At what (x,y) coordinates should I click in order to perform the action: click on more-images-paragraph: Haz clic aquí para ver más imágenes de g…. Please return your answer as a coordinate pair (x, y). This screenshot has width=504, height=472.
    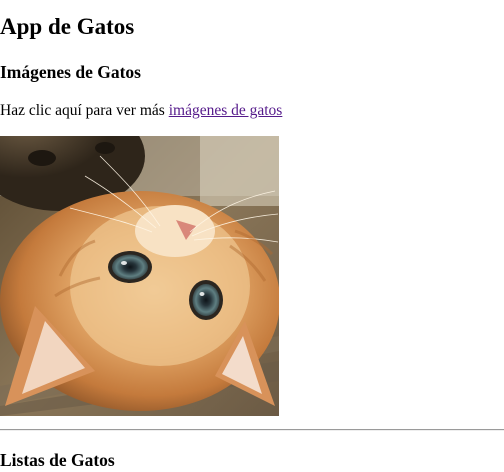
    Looking at the image, I should click on (141, 111).